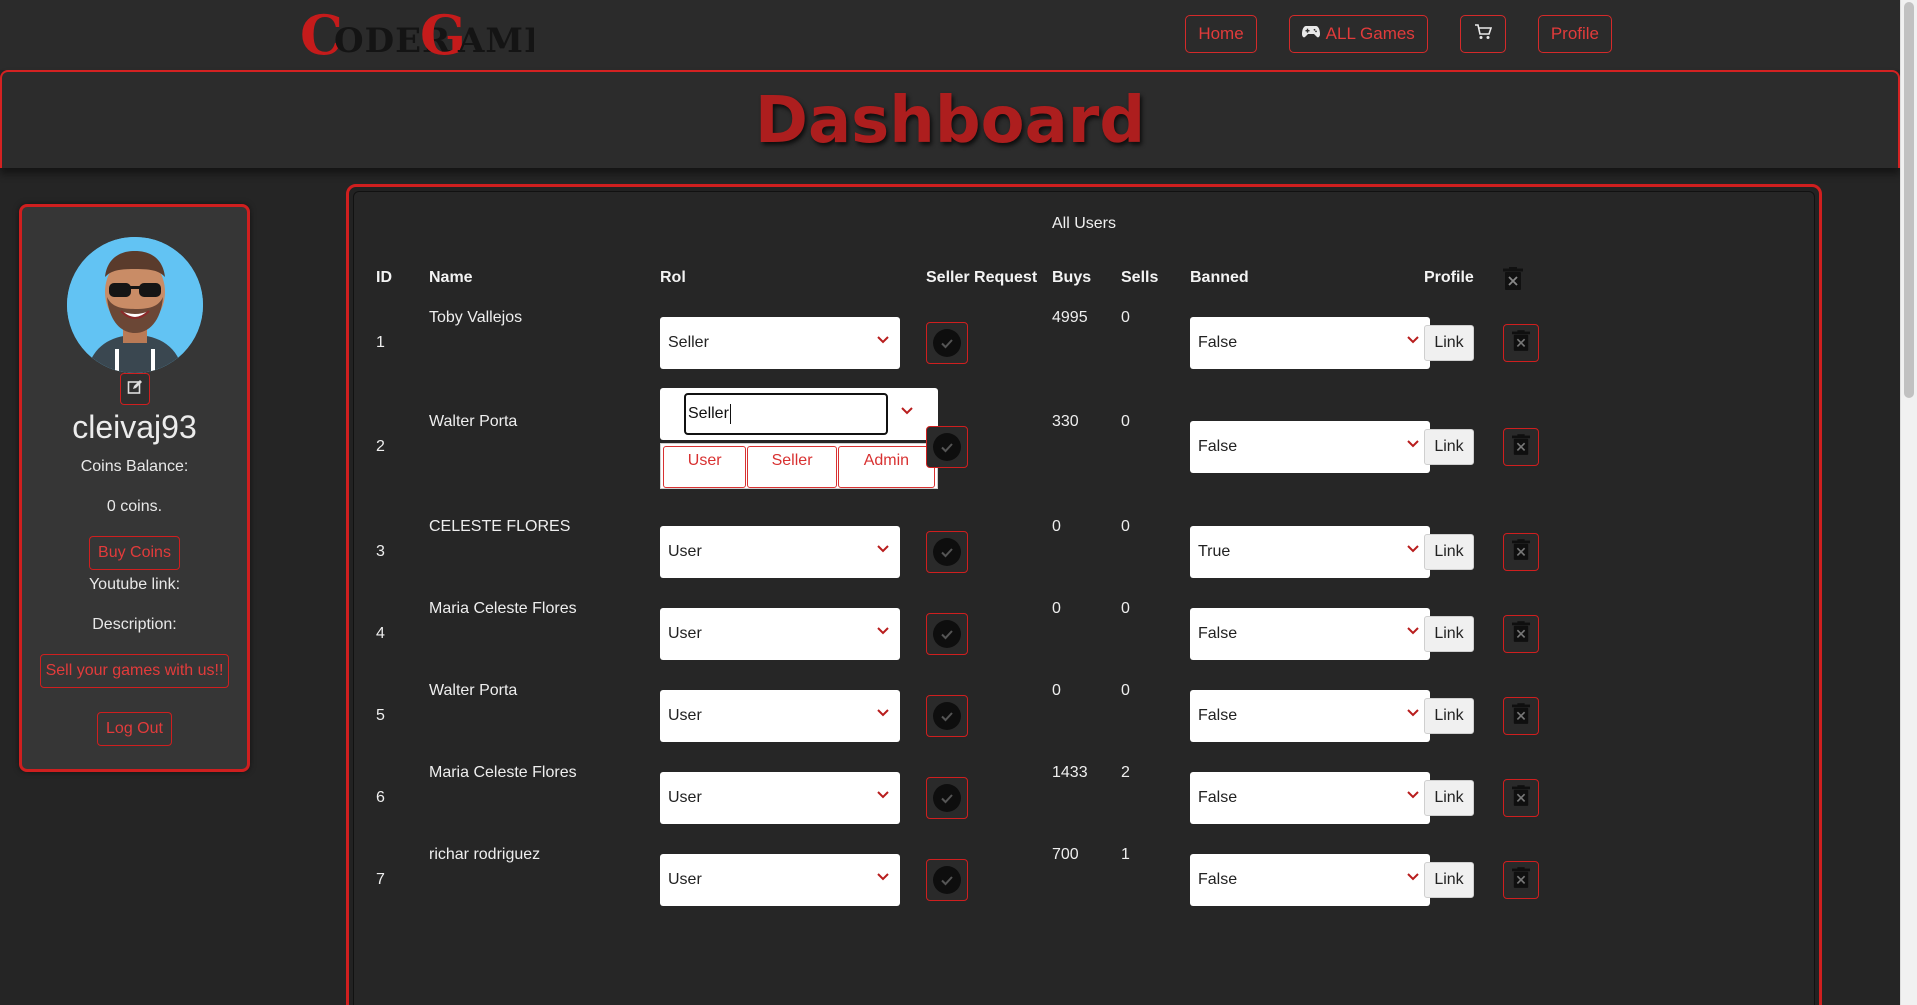 The image size is (1917, 1005). Describe the element at coordinates (982, 277) in the screenshot. I see `header-seller-request: Seller Request` at that location.